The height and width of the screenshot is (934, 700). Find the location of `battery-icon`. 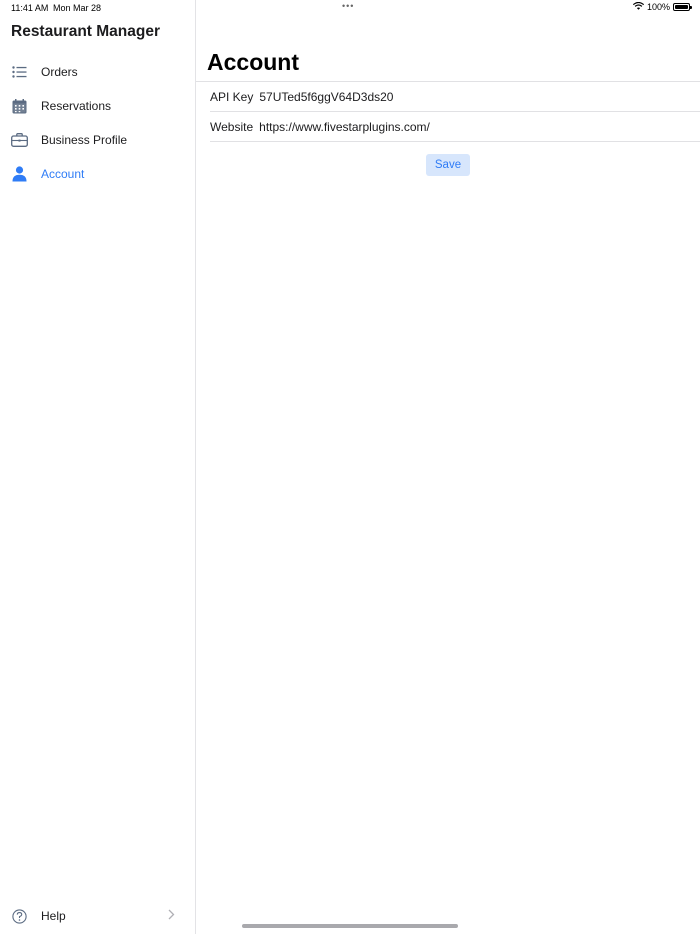

battery-icon is located at coordinates (682, 7).